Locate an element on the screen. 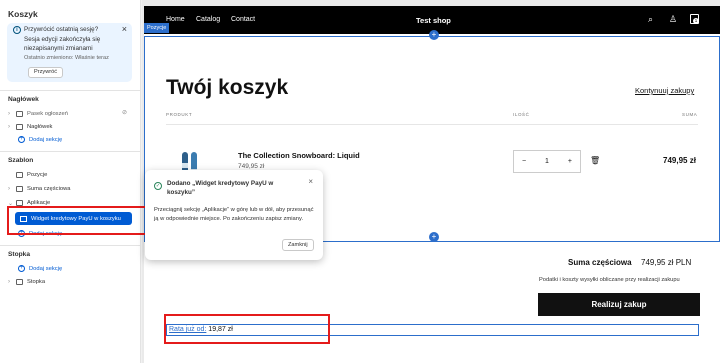  section-tag: Pozycje is located at coordinates (157, 28).